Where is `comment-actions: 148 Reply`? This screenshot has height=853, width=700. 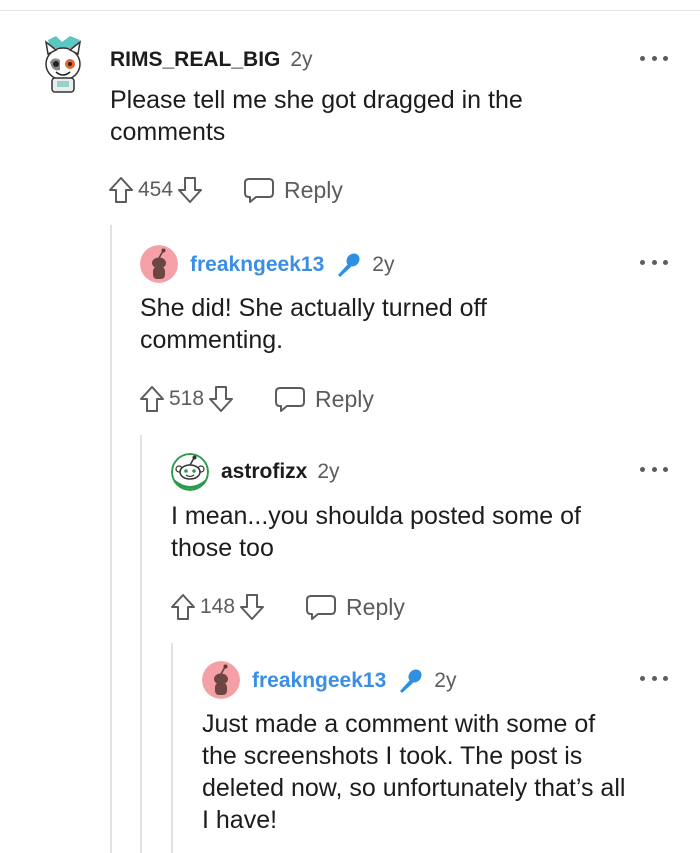
comment-actions: 148 Reply is located at coordinates (287, 607).